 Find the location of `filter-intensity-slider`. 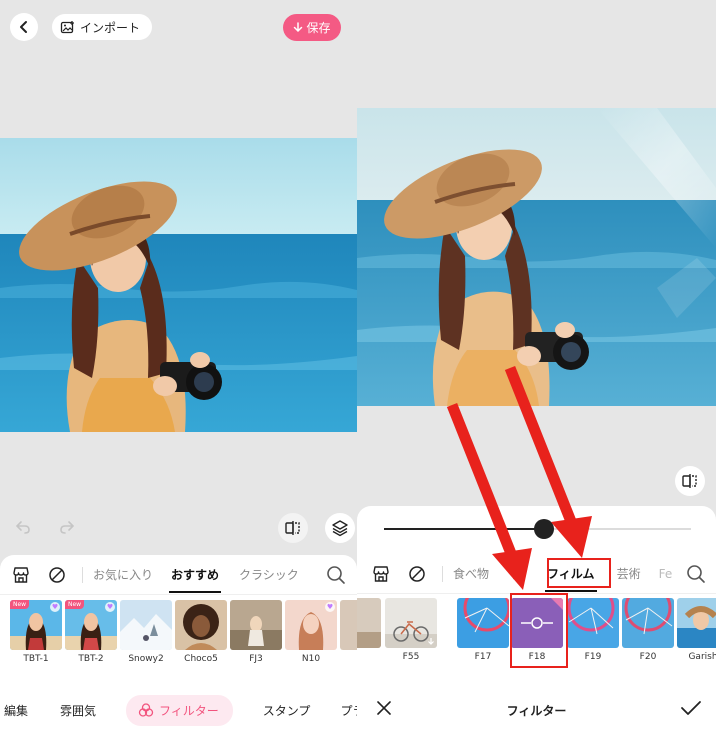

filter-intensity-slider is located at coordinates (537, 529).